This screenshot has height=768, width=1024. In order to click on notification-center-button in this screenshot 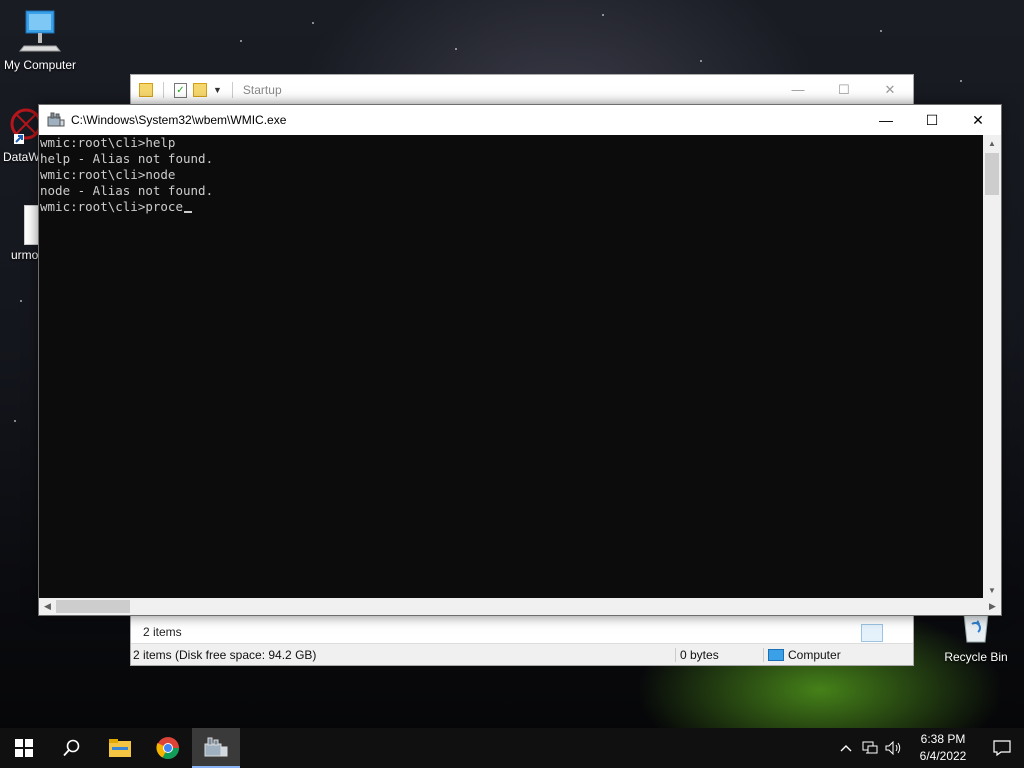, I will do `click(1002, 748)`.